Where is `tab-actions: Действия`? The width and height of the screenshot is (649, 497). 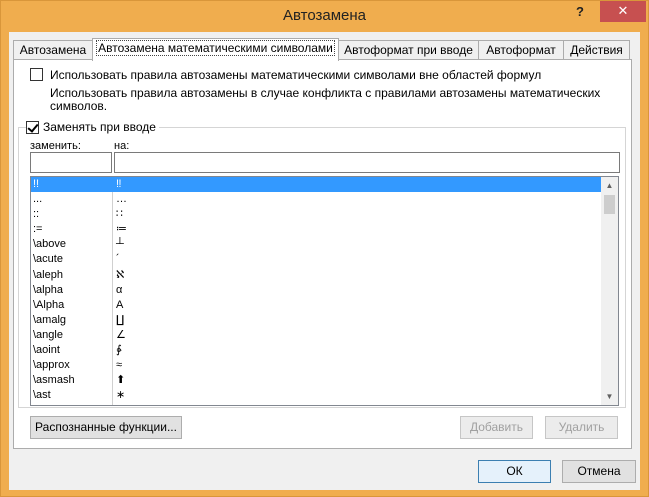 tab-actions: Действия is located at coordinates (596, 50).